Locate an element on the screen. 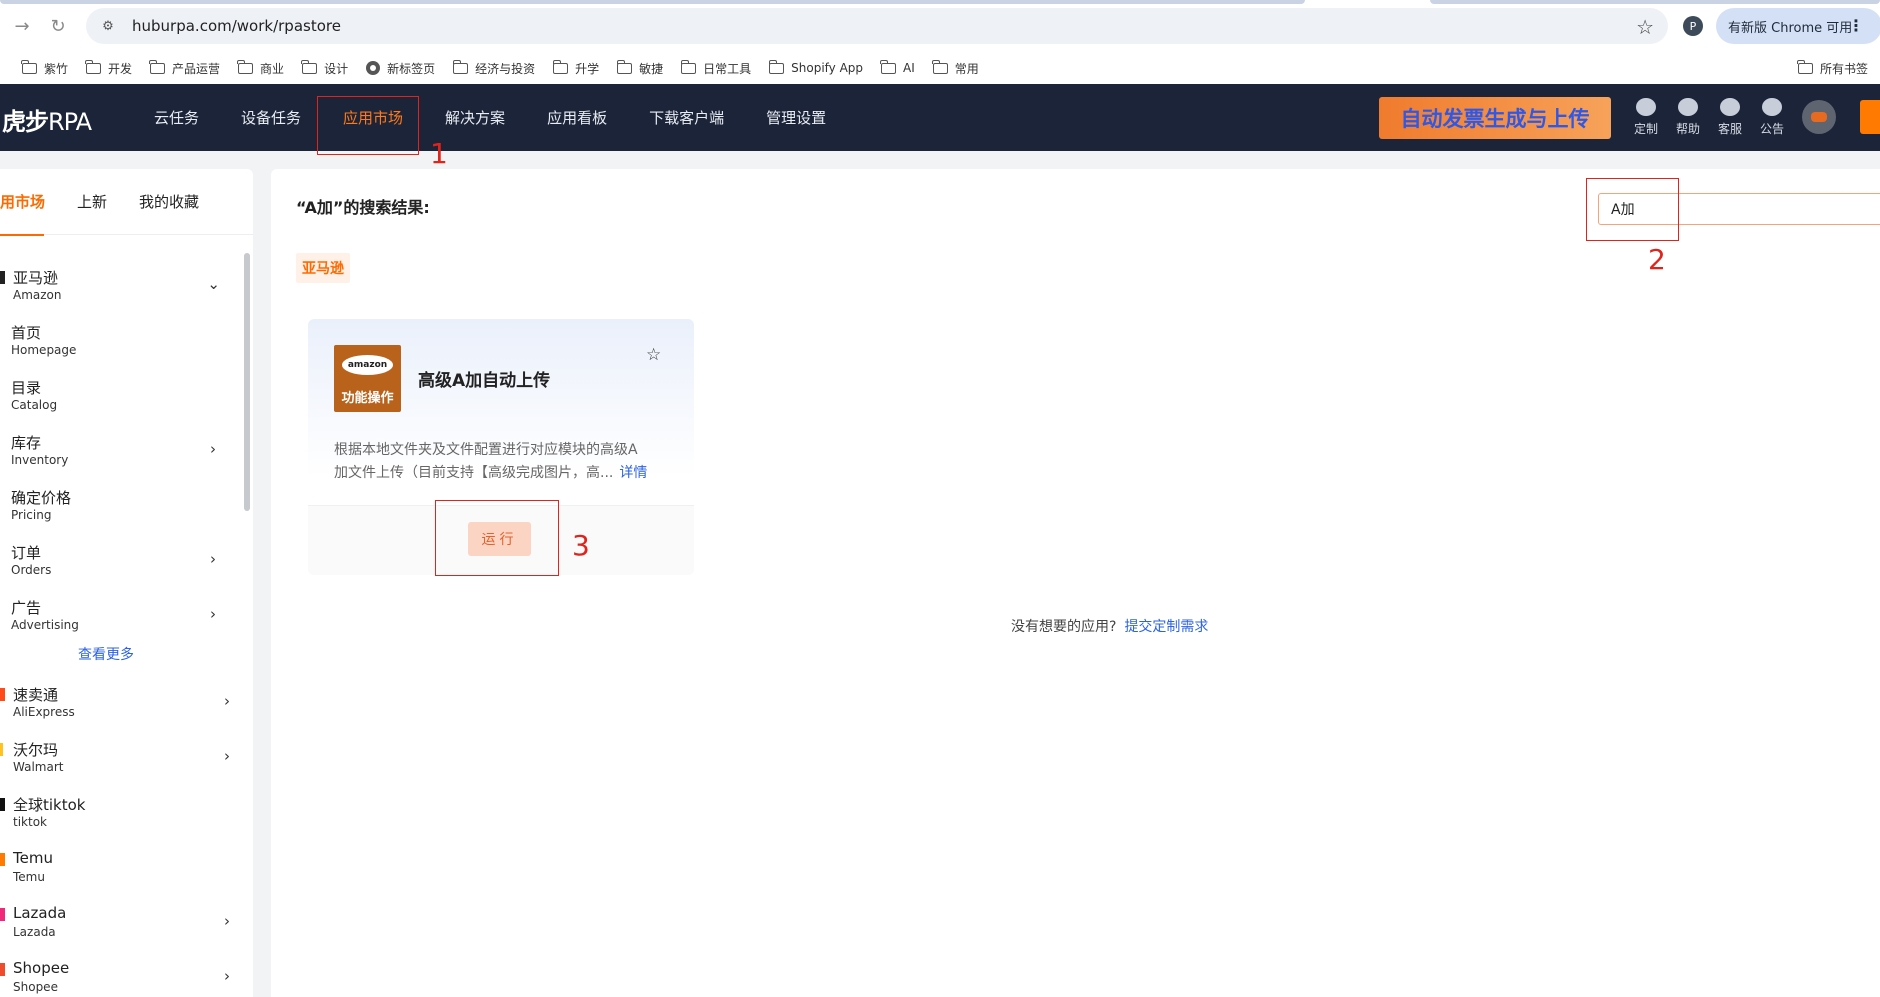  all-bookmarks-button: 所有书签 is located at coordinates (1832, 68).